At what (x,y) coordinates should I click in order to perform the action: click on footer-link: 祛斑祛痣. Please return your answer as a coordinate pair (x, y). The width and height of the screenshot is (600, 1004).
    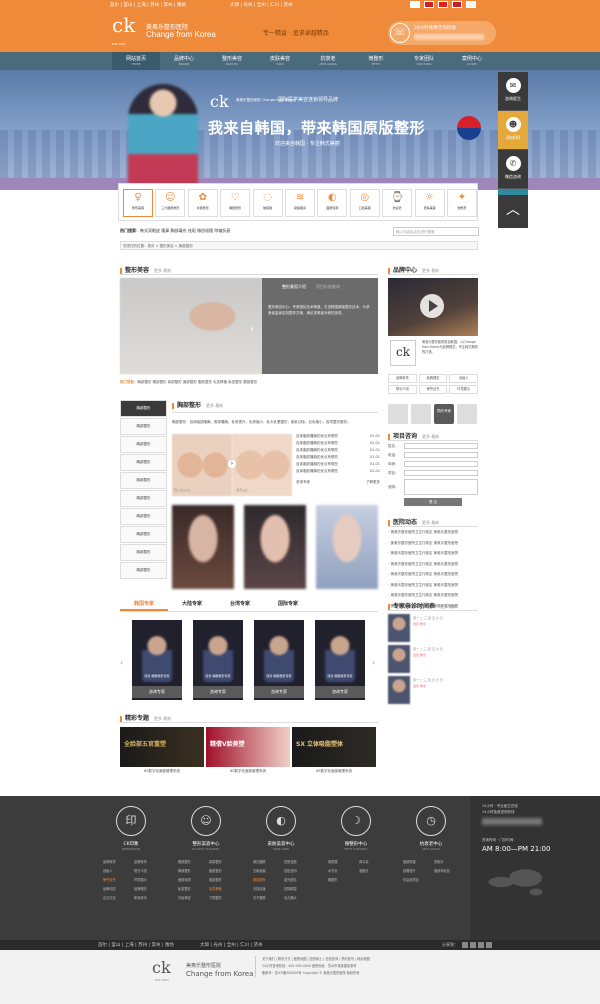
    Looking at the image, I should click on (299, 861).